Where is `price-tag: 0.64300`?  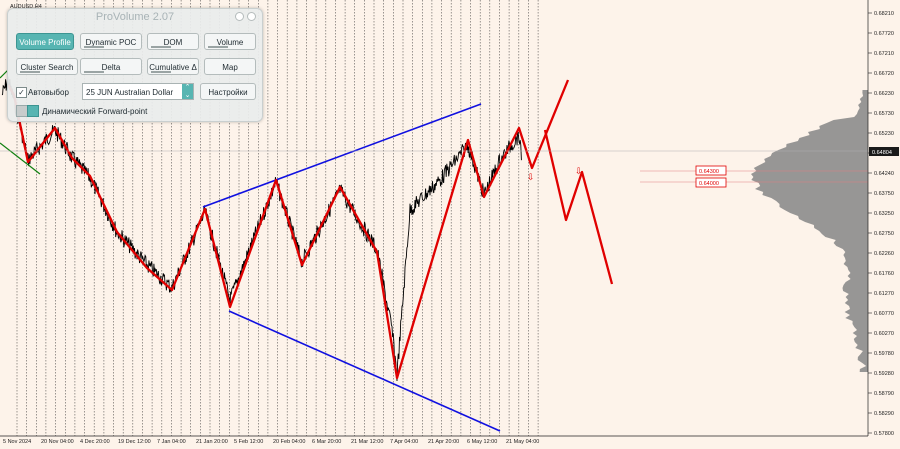 price-tag: 0.64300 is located at coordinates (711, 170).